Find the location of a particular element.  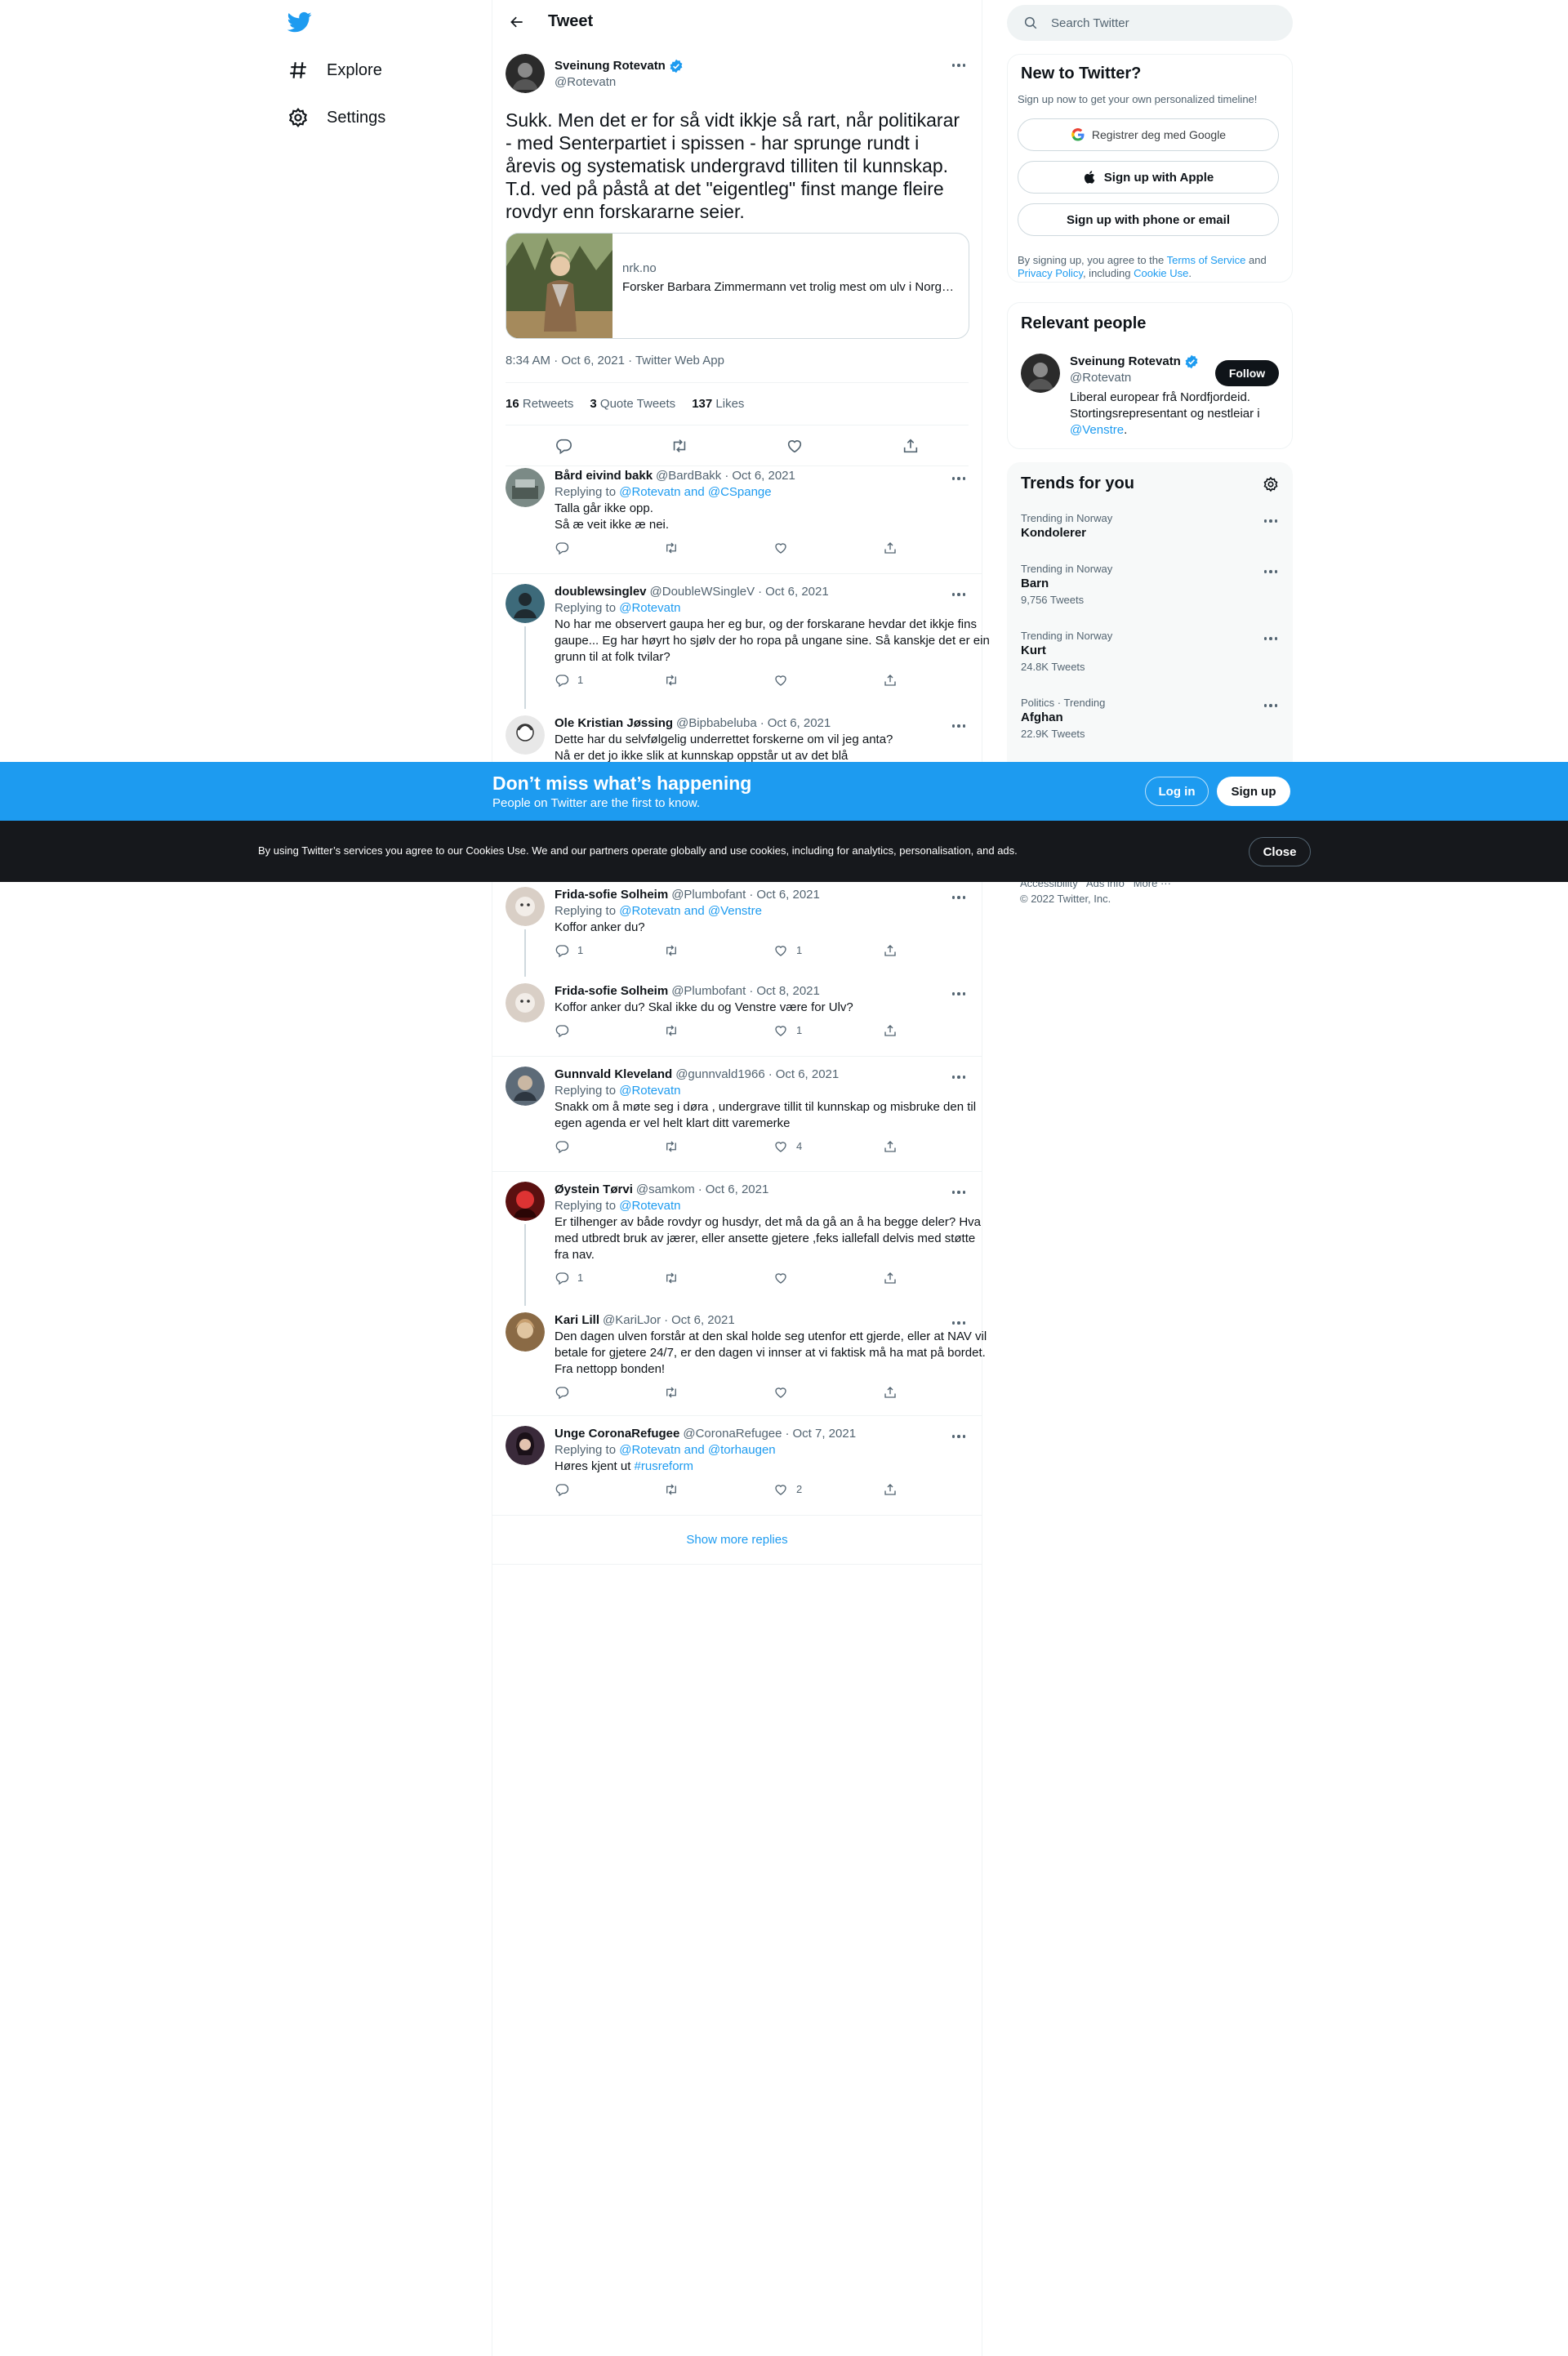

replying-to-link: @Rotevatn and @CSpange is located at coordinates (695, 492).